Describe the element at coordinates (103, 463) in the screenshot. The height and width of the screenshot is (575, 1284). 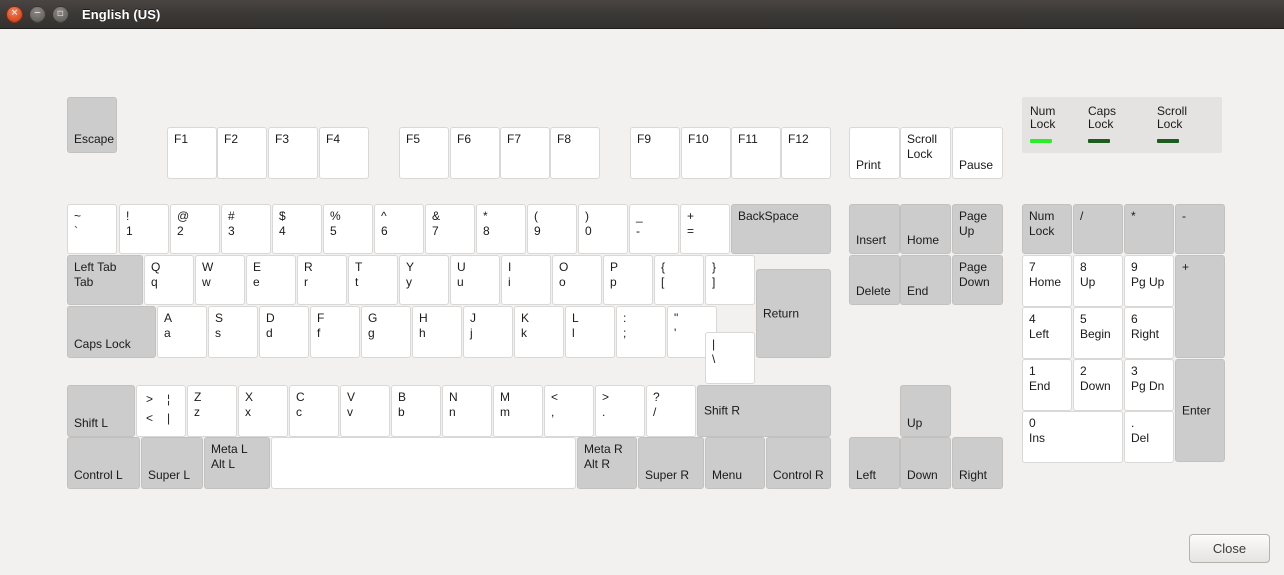
I see `key-control-left: Control L` at that location.